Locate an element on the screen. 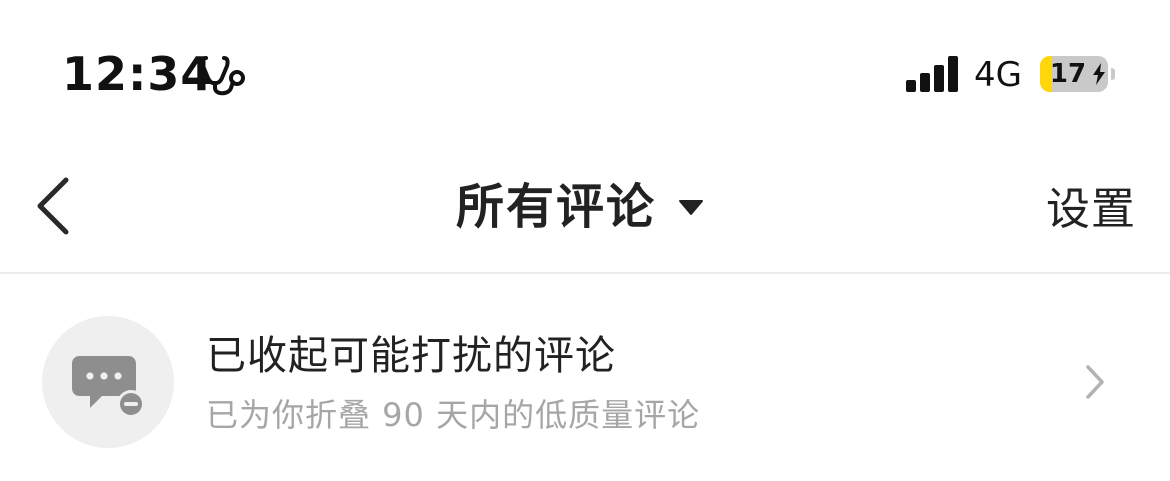  stethoscope-icon is located at coordinates (222, 76).